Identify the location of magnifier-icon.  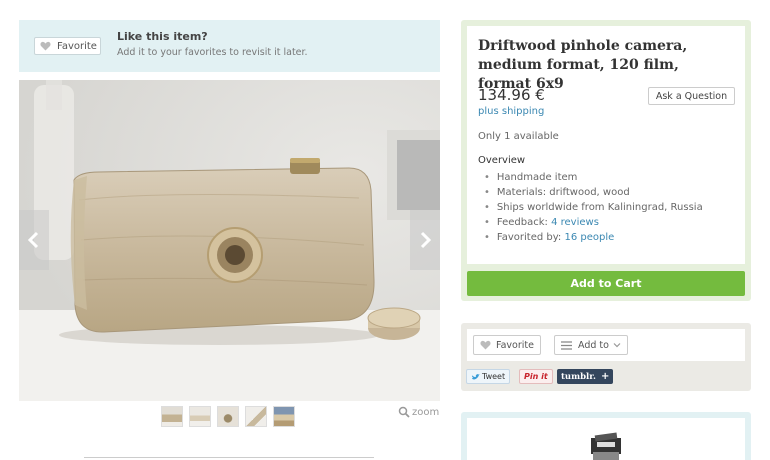
(404, 412).